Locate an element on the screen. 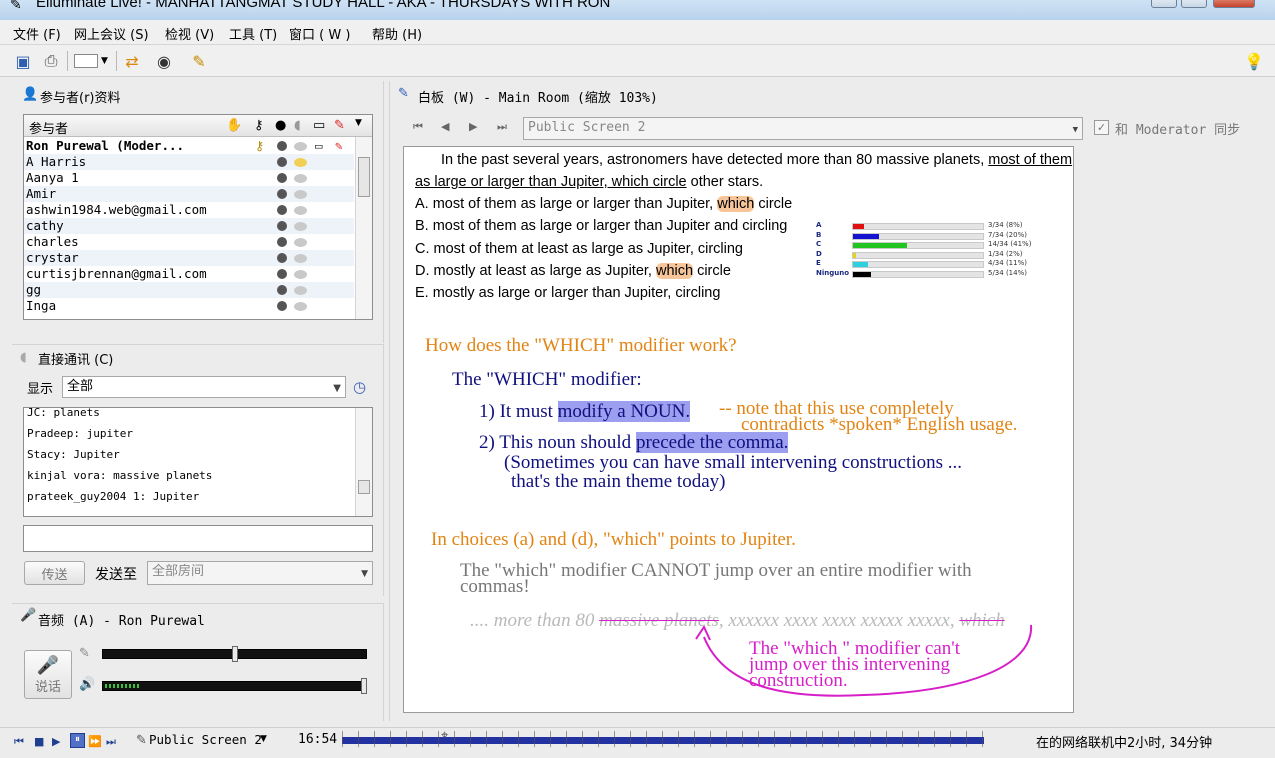  microphone-icon: 🎤 is located at coordinates (28, 615).